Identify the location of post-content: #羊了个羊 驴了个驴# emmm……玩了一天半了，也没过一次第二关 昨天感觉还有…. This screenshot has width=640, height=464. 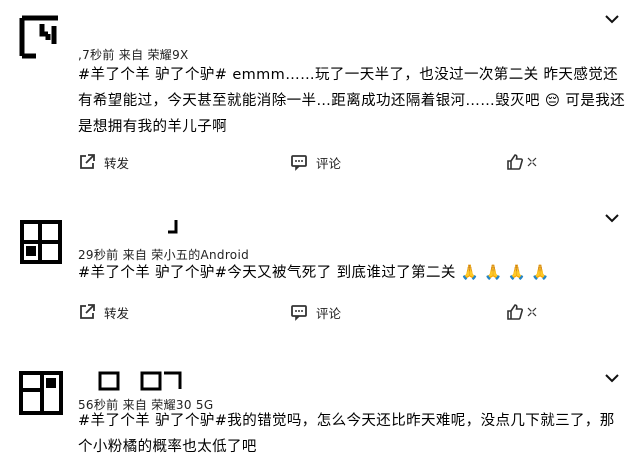
(352, 101).